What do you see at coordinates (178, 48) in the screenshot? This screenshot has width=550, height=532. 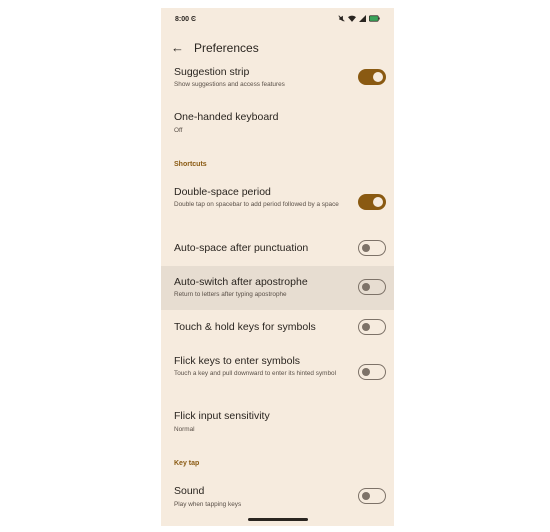 I see `back-arrow-icon: ←` at bounding box center [178, 48].